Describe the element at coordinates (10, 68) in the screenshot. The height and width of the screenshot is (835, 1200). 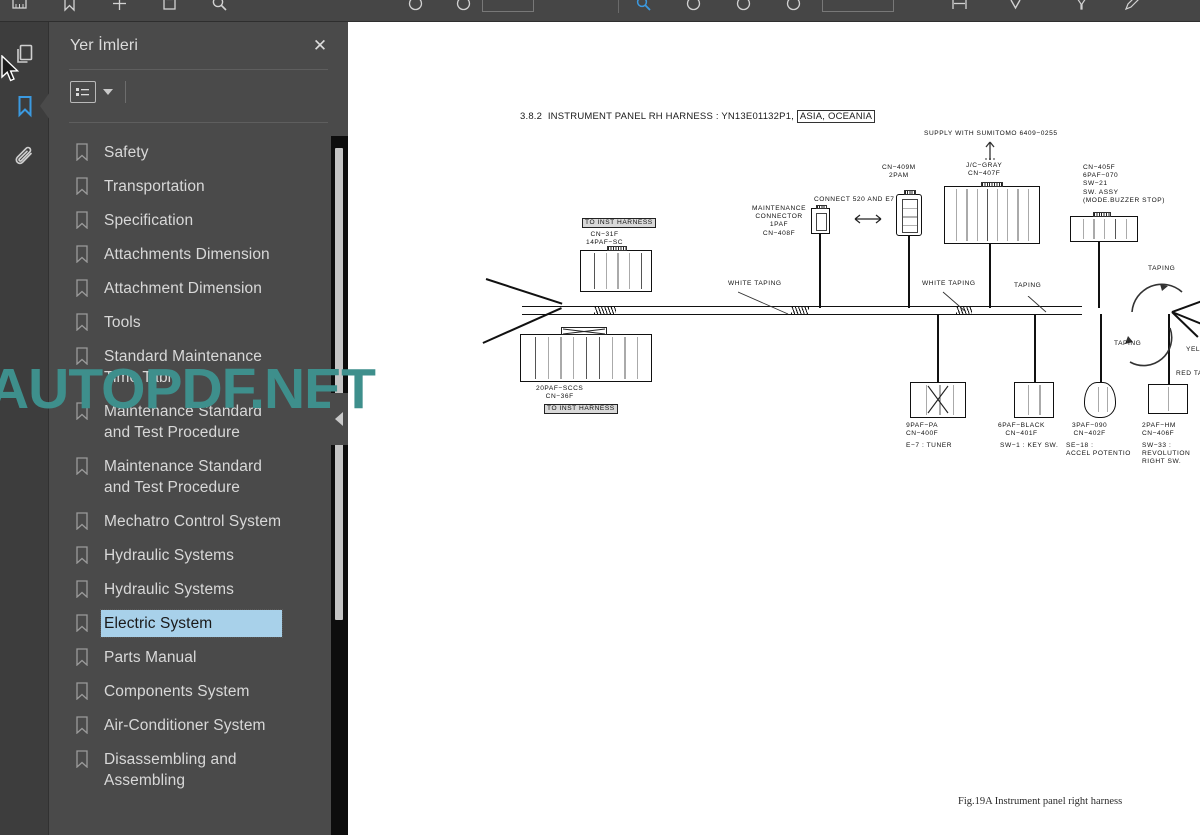
I see `mouse-cursor` at that location.